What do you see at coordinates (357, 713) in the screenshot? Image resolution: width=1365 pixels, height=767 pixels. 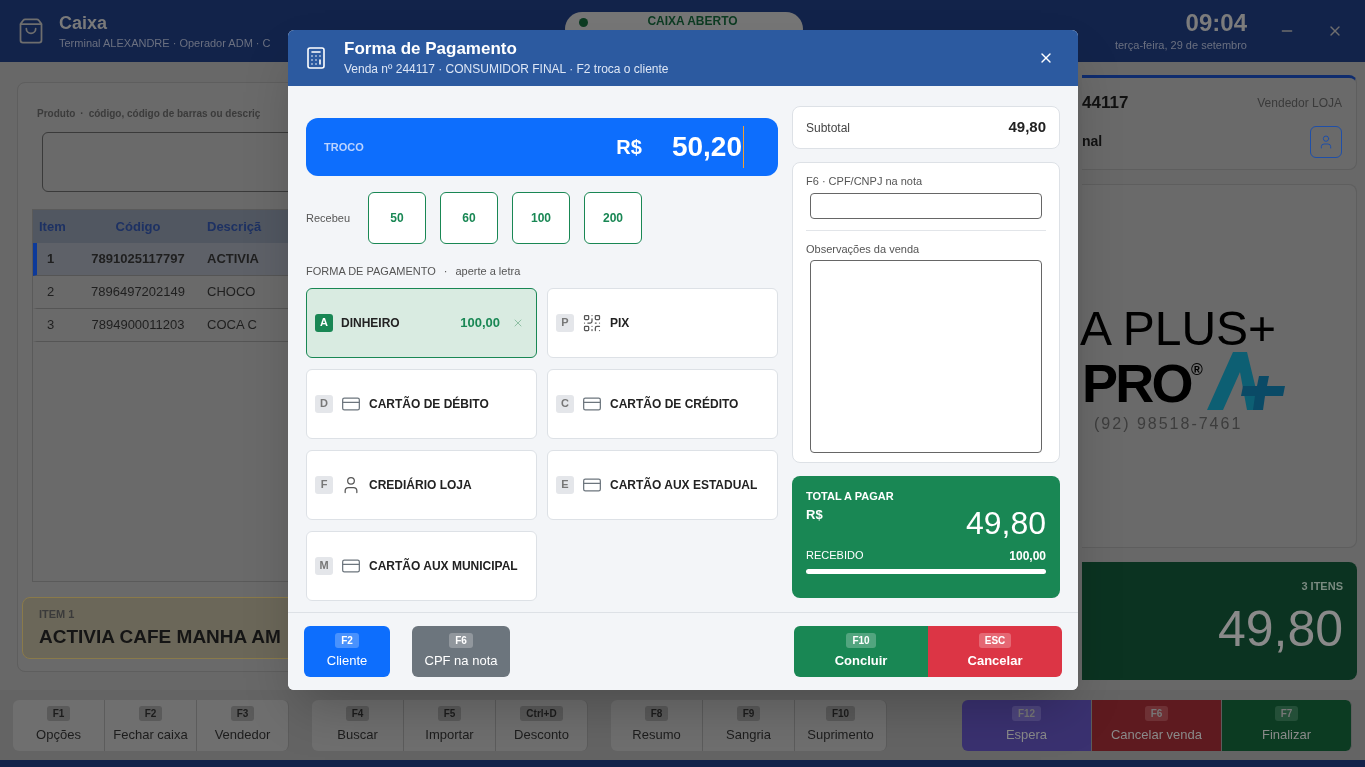 I see `key-badge: F4` at bounding box center [357, 713].